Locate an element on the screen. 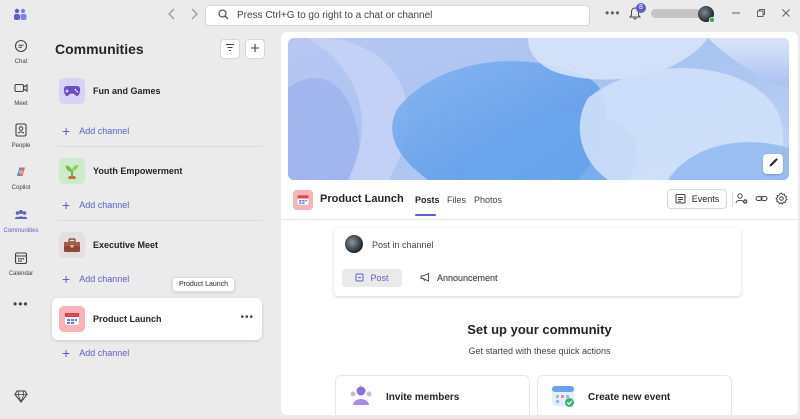  tab-posts: Posts is located at coordinates (427, 200).